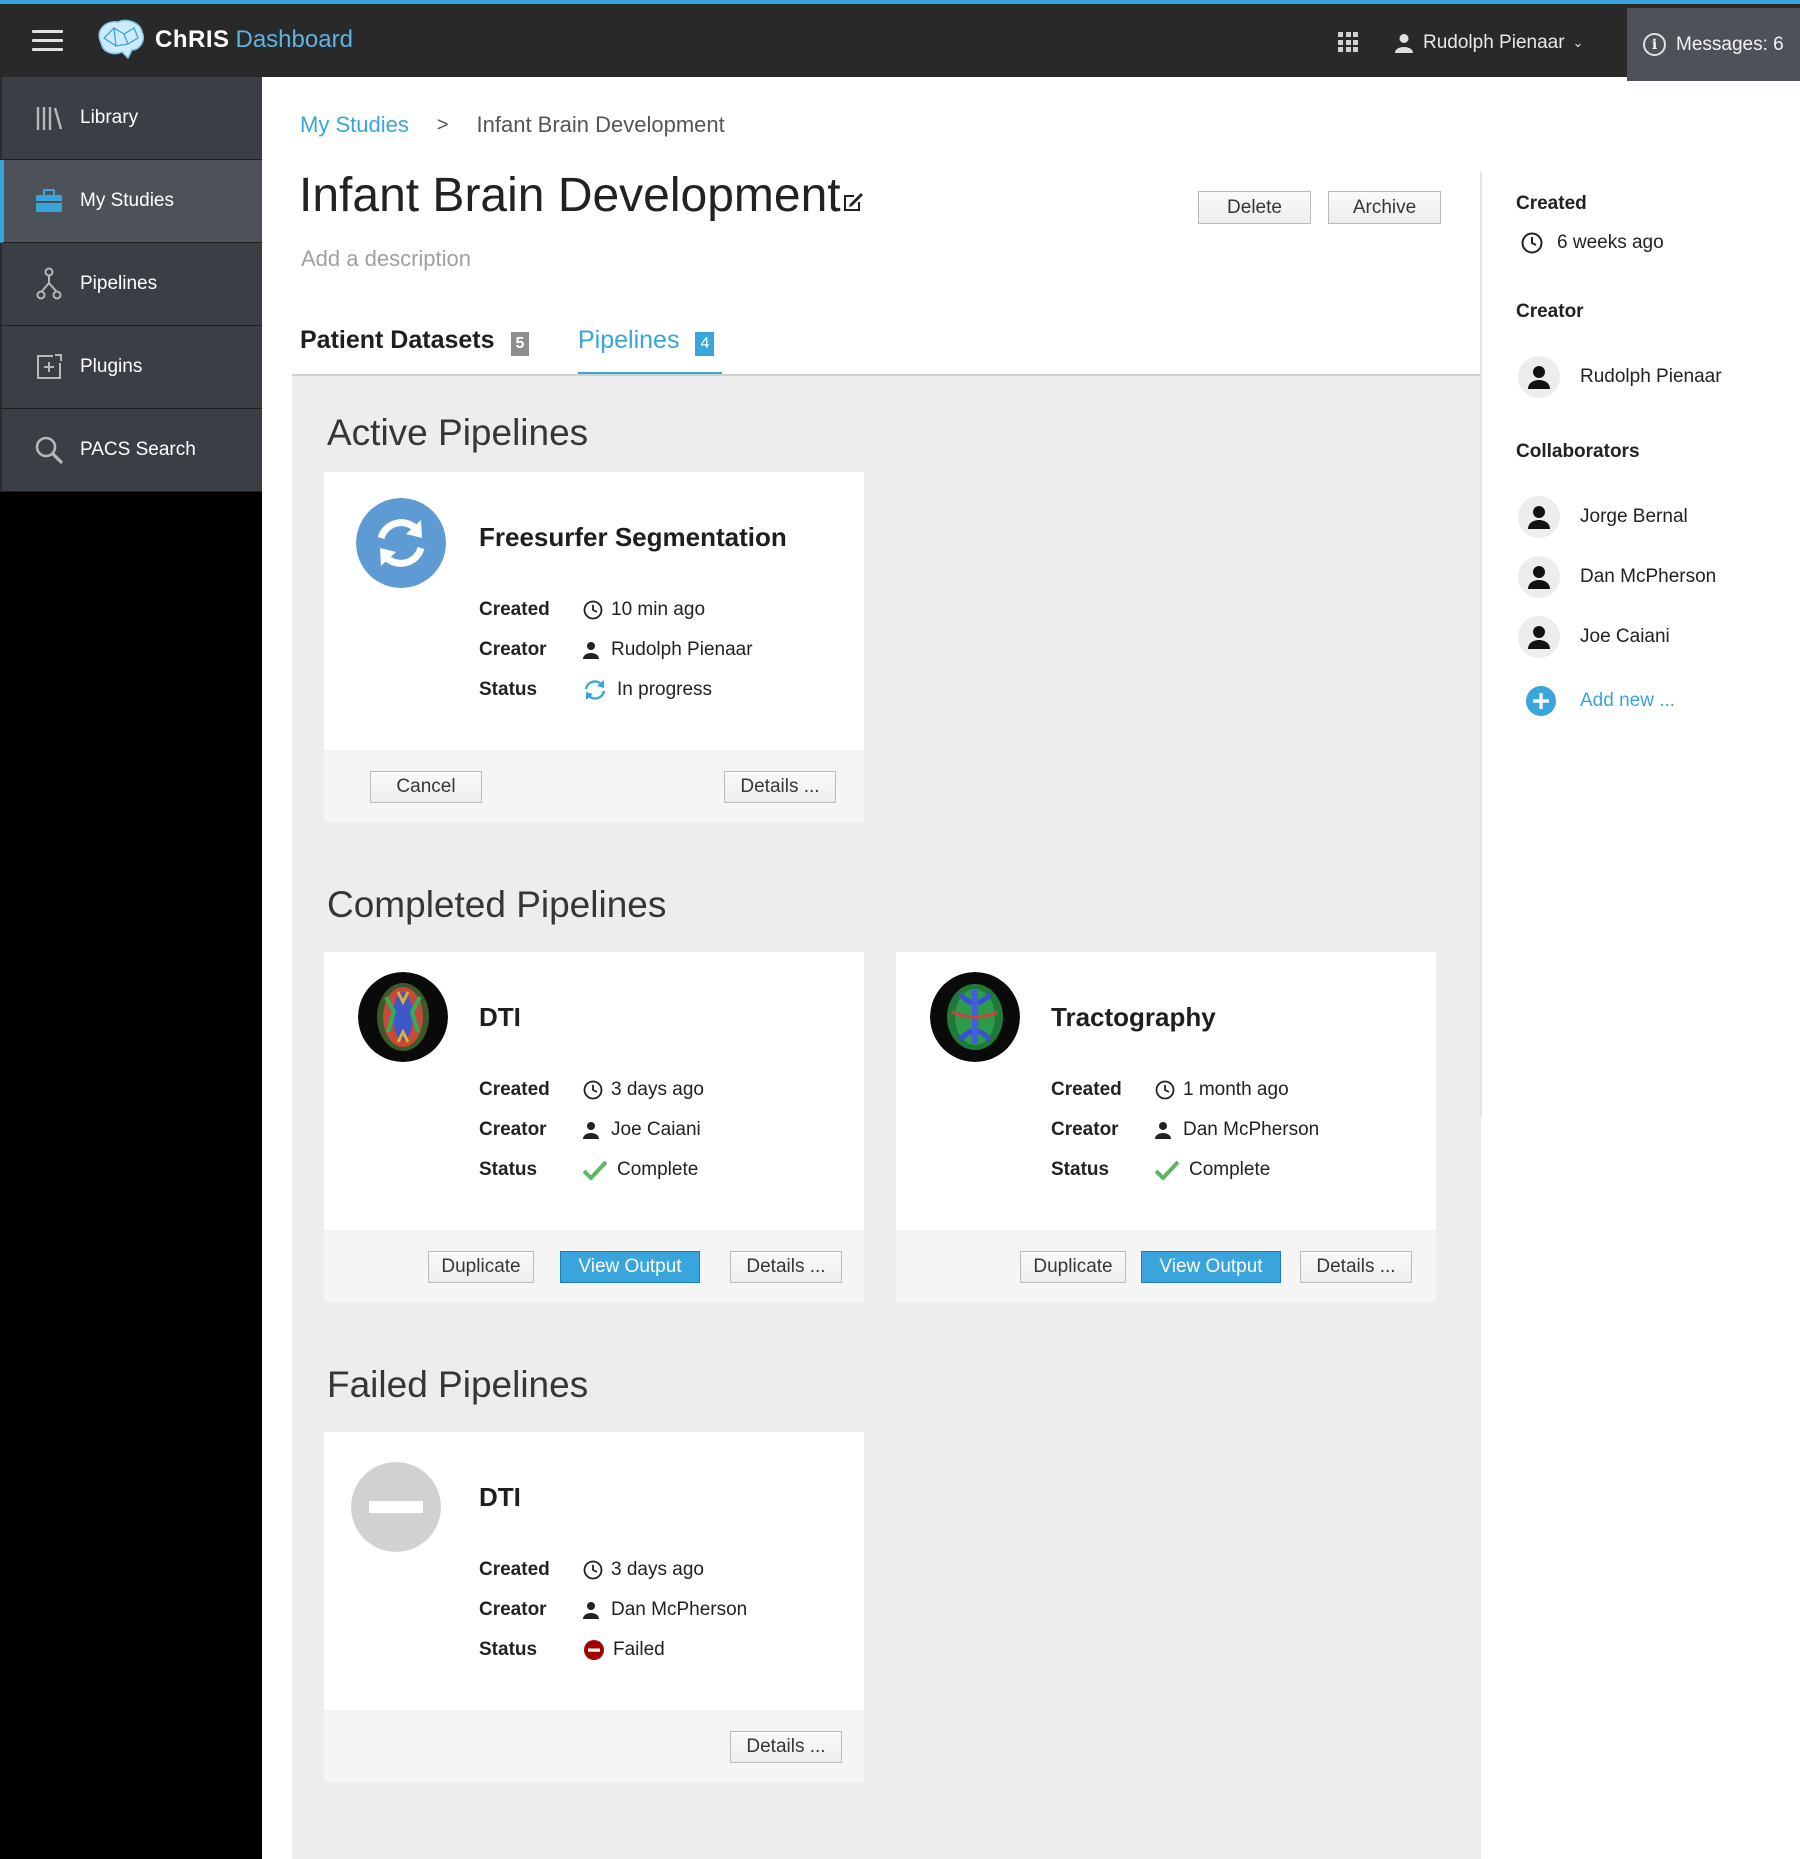 The height and width of the screenshot is (1859, 1800). Describe the element at coordinates (415, 351) in the screenshot. I see `tab-patient-datasets: Patient Datasets 5` at that location.